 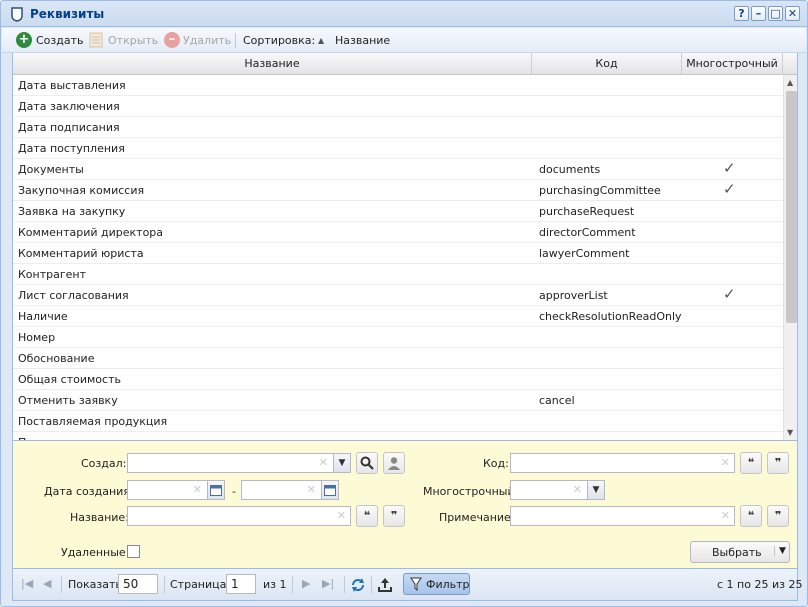 What do you see at coordinates (600, 190) in the screenshot?
I see `cell-code: purchasingCommittee` at bounding box center [600, 190].